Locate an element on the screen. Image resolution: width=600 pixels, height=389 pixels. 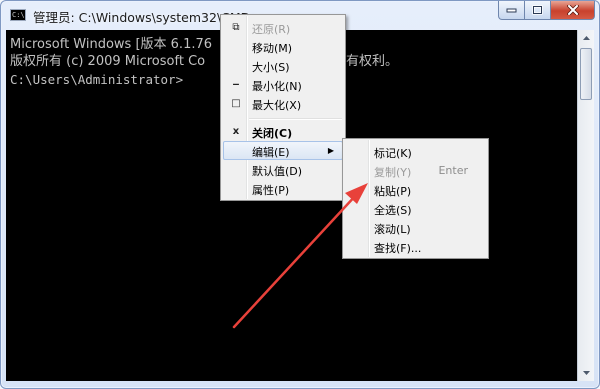
submenu-arrow-icon: ▶ is located at coordinates (330, 150).